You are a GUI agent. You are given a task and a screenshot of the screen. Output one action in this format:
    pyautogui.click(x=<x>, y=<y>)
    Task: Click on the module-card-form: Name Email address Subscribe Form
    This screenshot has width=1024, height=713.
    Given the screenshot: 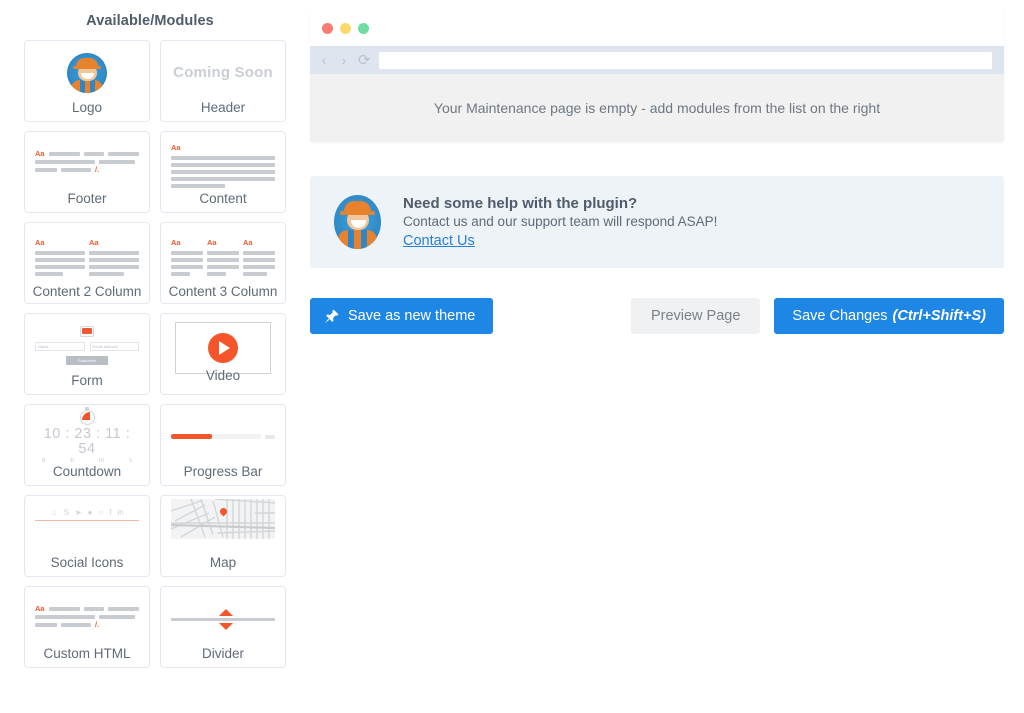 What is the action you would take?
    pyautogui.click(x=87, y=354)
    